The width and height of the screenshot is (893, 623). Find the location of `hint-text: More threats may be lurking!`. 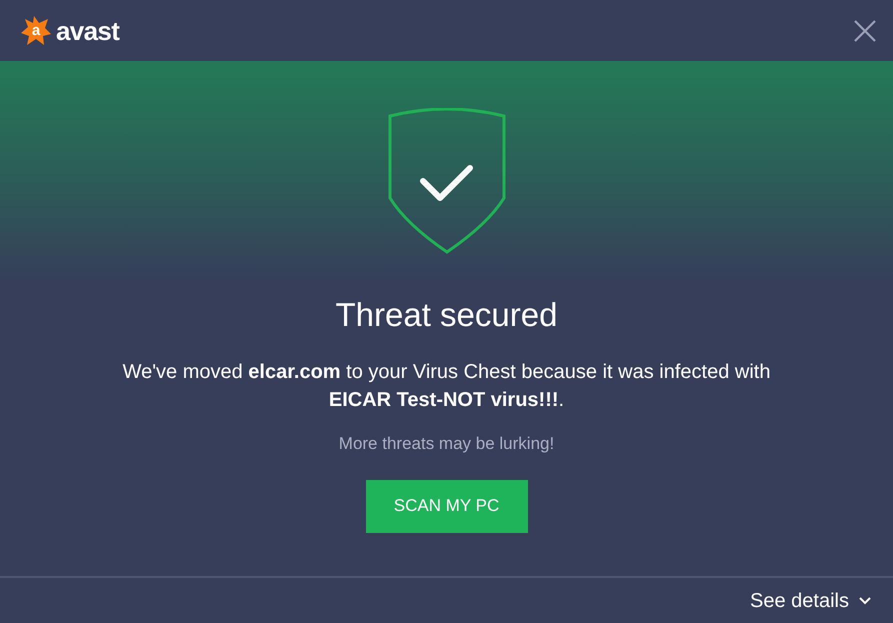

hint-text: More threats may be lurking! is located at coordinates (446, 444).